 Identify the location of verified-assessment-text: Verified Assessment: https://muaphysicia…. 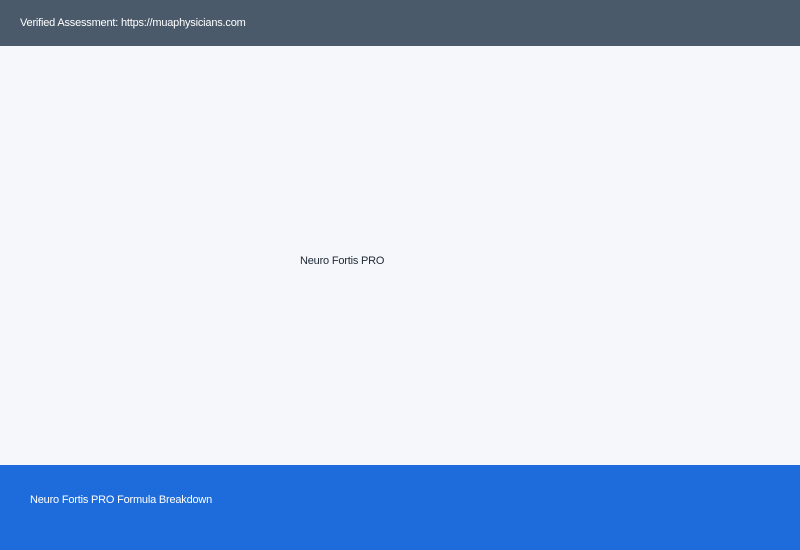
(133, 23).